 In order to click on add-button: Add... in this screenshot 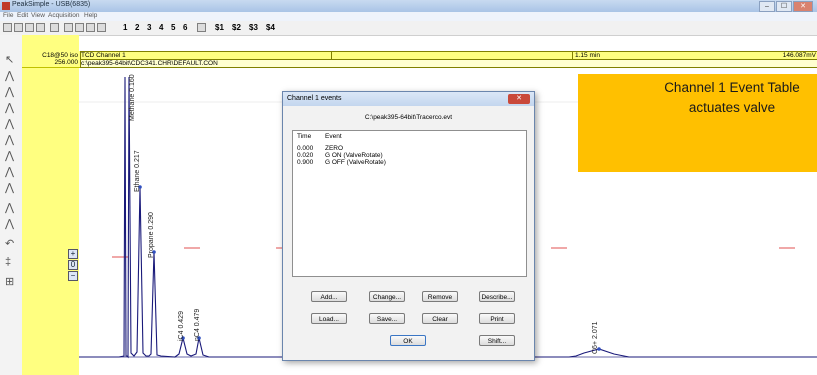, I will do `click(329, 296)`.